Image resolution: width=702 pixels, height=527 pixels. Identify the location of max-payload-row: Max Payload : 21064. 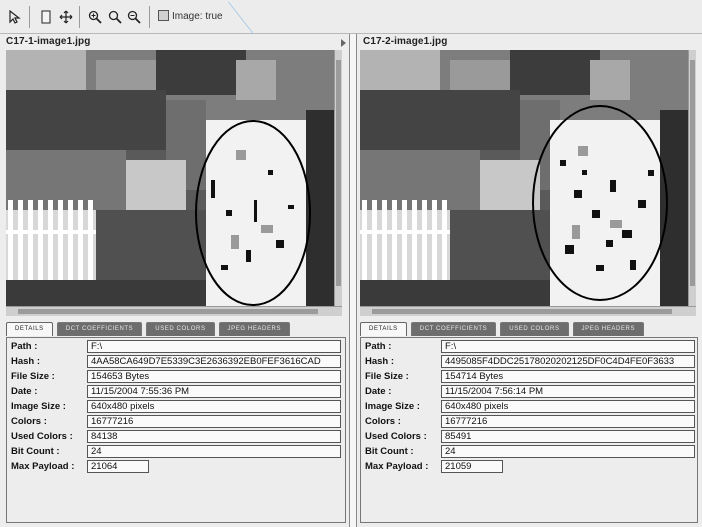
(176, 467).